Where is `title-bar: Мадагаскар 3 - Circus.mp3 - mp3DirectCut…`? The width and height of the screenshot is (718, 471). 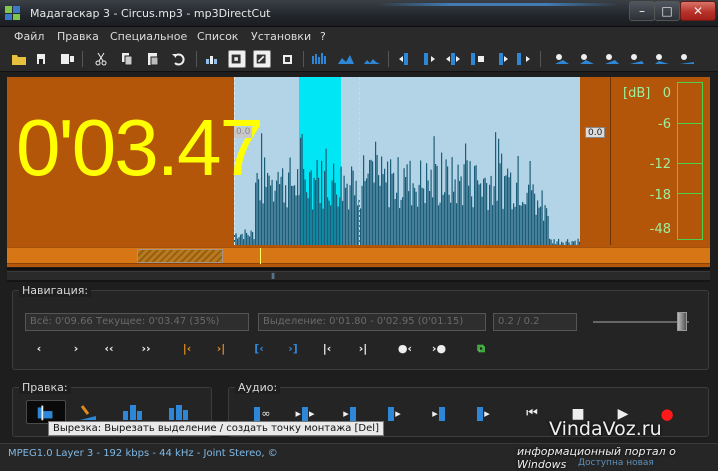 title-bar: Мадагаскар 3 - Circus.mp3 - mp3DirectCut… is located at coordinates (359, 13).